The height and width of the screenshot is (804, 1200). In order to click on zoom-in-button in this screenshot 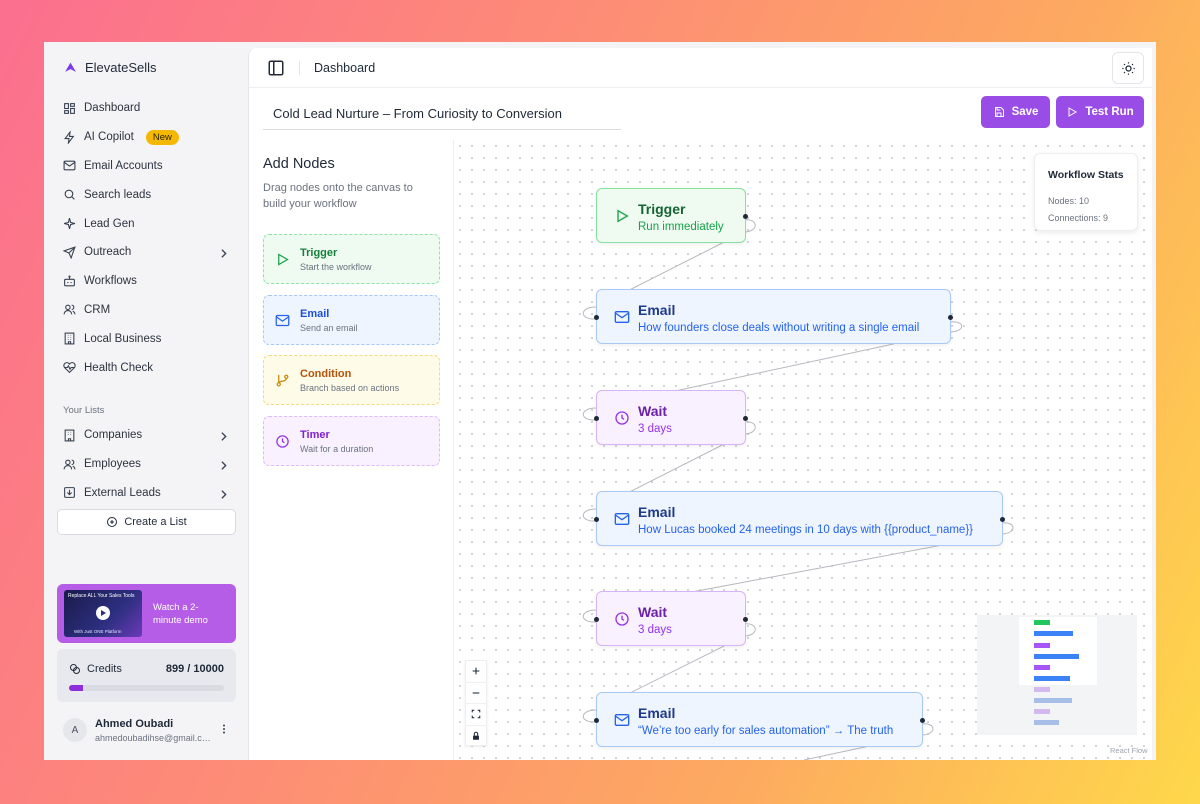, I will do `click(476, 672)`.